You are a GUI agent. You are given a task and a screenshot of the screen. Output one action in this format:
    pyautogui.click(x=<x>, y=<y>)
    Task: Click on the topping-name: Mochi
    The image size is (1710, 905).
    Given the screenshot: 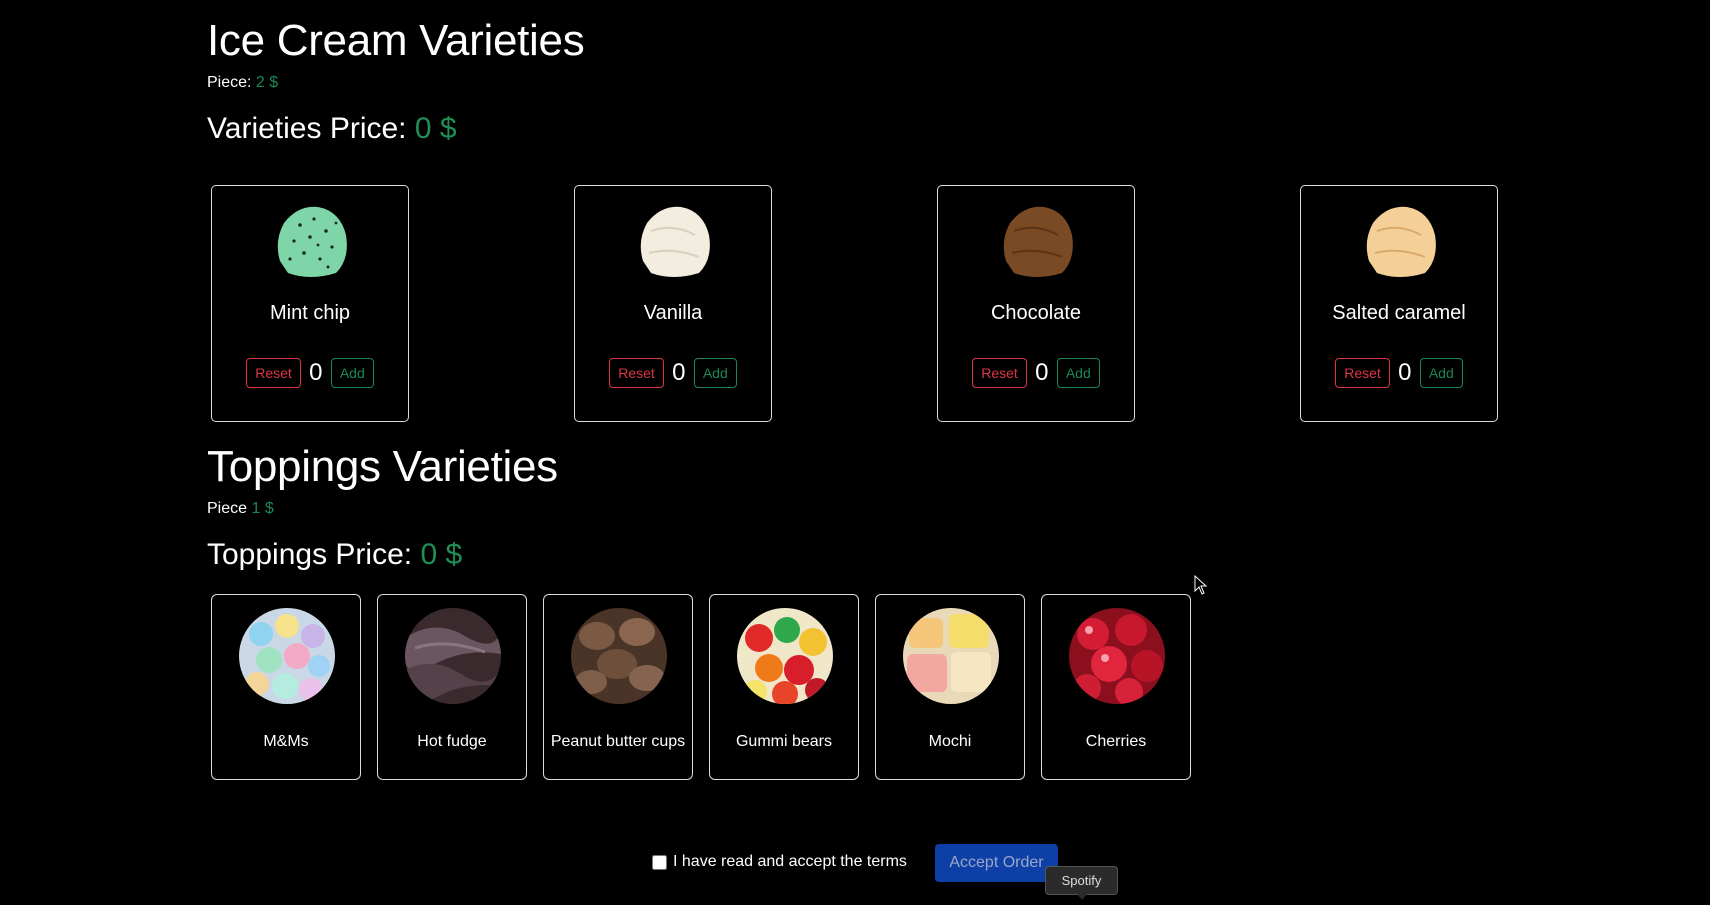 What is the action you would take?
    pyautogui.click(x=950, y=741)
    